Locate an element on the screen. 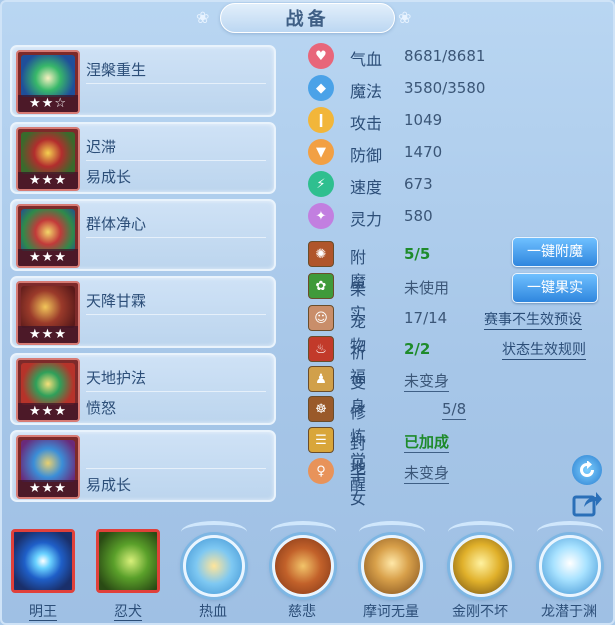 This screenshot has height=625, width=615. skill-name-link: 明王 is located at coordinates (43, 612).